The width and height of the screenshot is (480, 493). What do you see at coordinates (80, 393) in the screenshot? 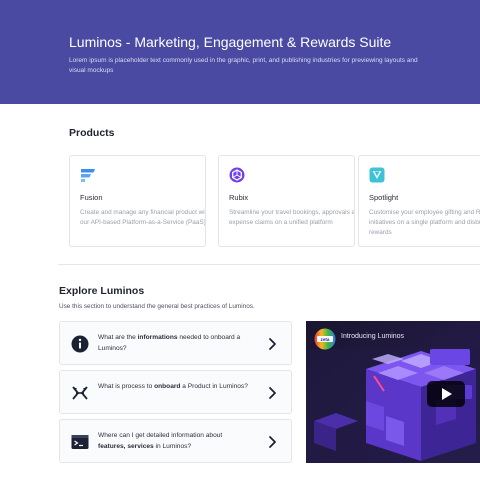
I see `onboard-icon` at bounding box center [80, 393].